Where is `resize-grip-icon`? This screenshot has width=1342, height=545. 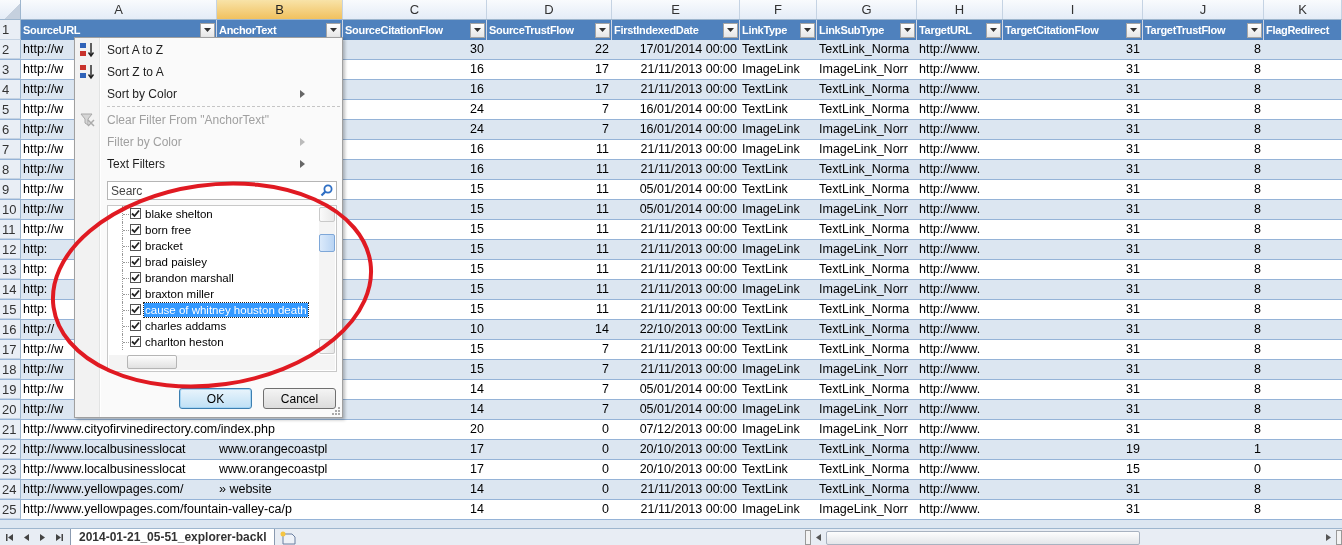
resize-grip-icon is located at coordinates (336, 411).